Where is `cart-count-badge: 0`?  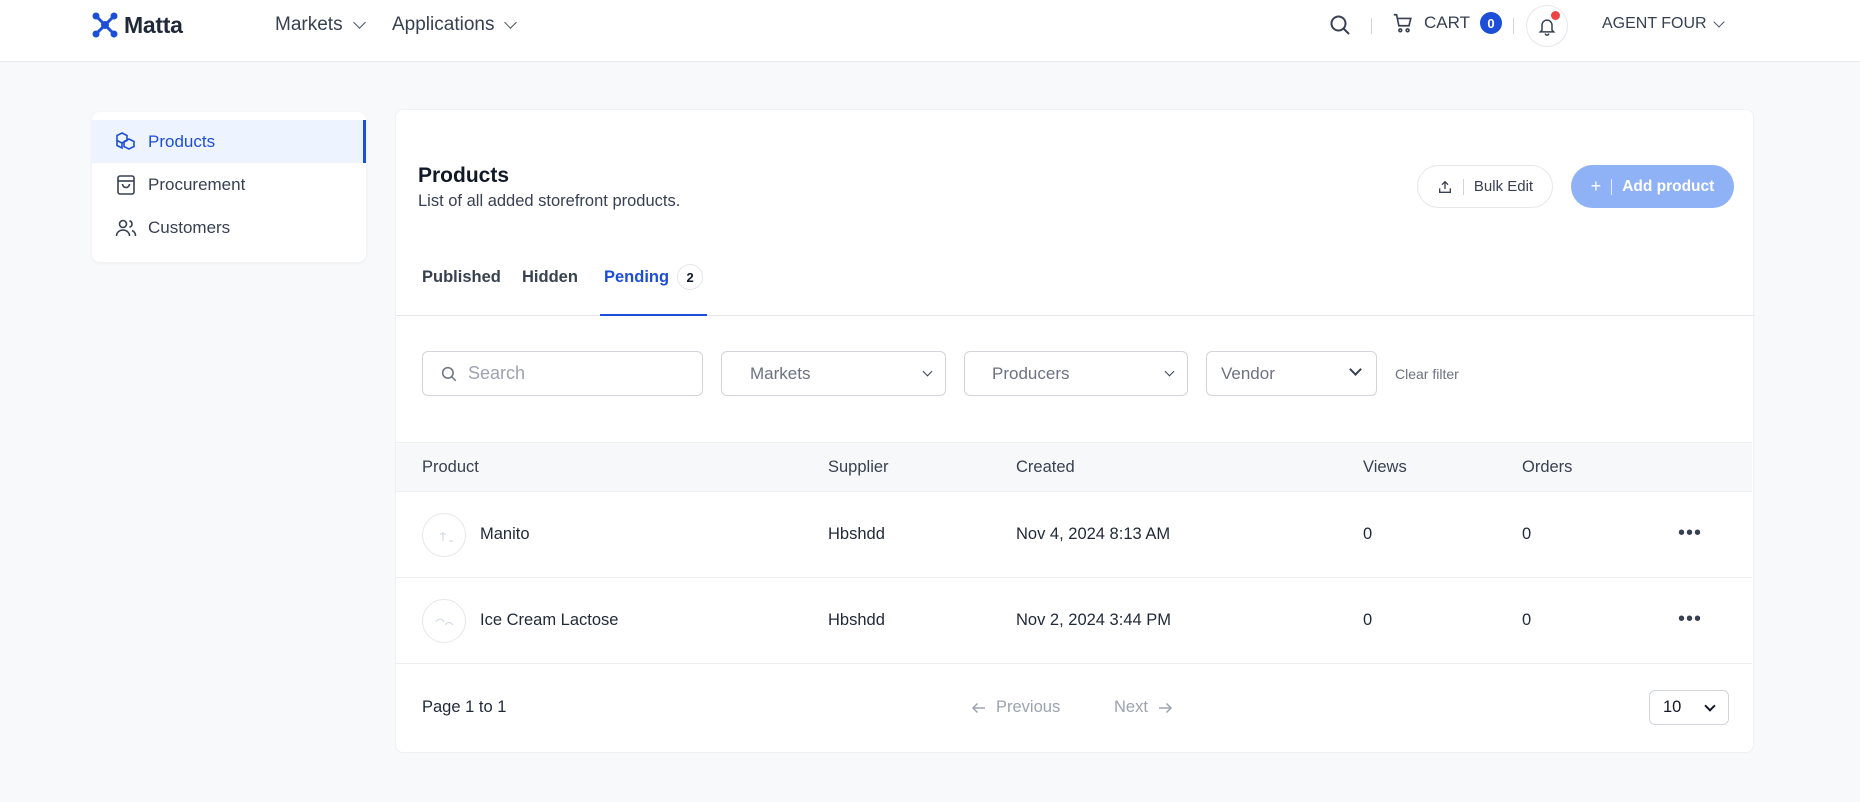 cart-count-badge: 0 is located at coordinates (1490, 23).